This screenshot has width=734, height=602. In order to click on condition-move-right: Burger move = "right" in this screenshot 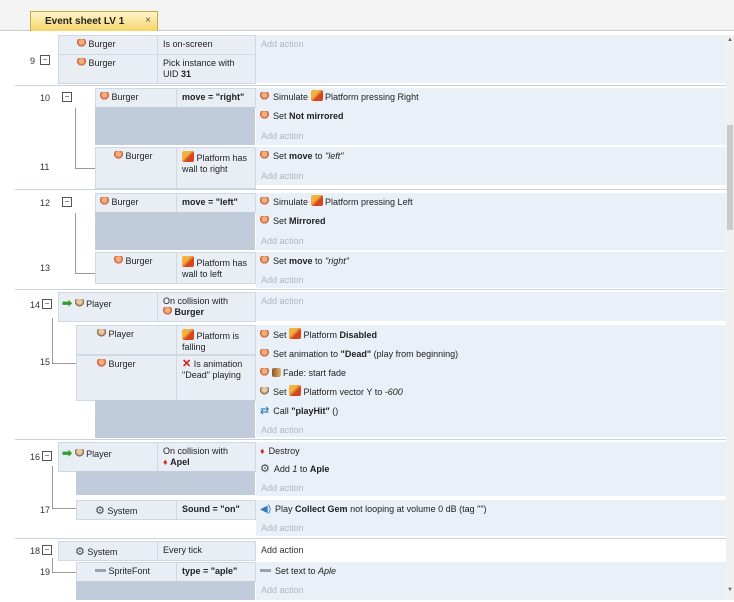, I will do `click(175, 98)`.